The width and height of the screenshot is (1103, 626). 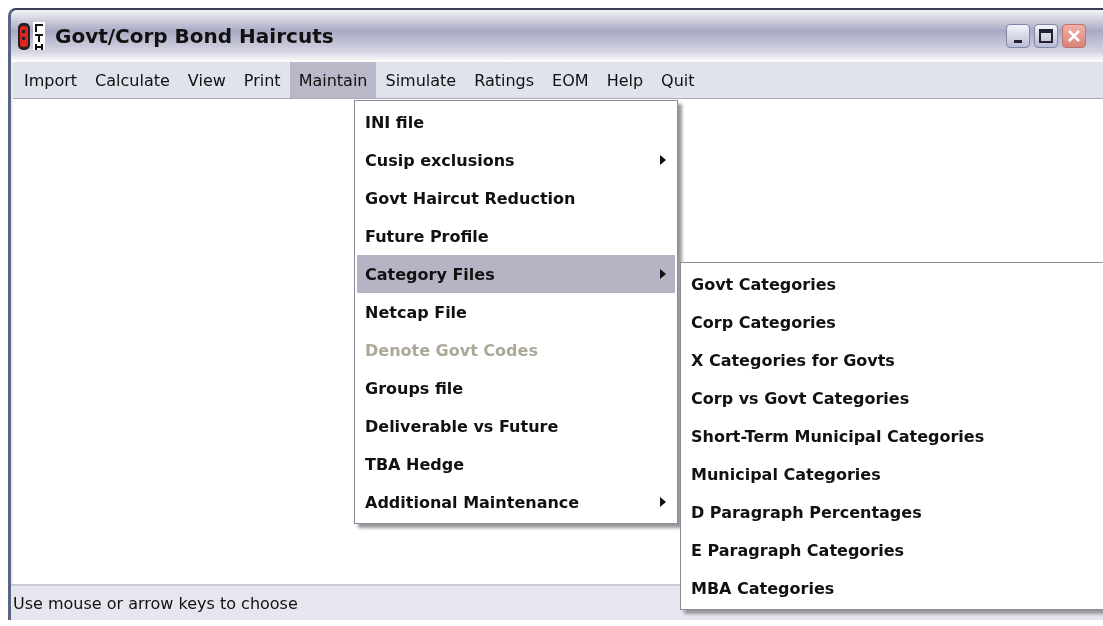 What do you see at coordinates (570, 80) in the screenshot?
I see `menu-item: EOM` at bounding box center [570, 80].